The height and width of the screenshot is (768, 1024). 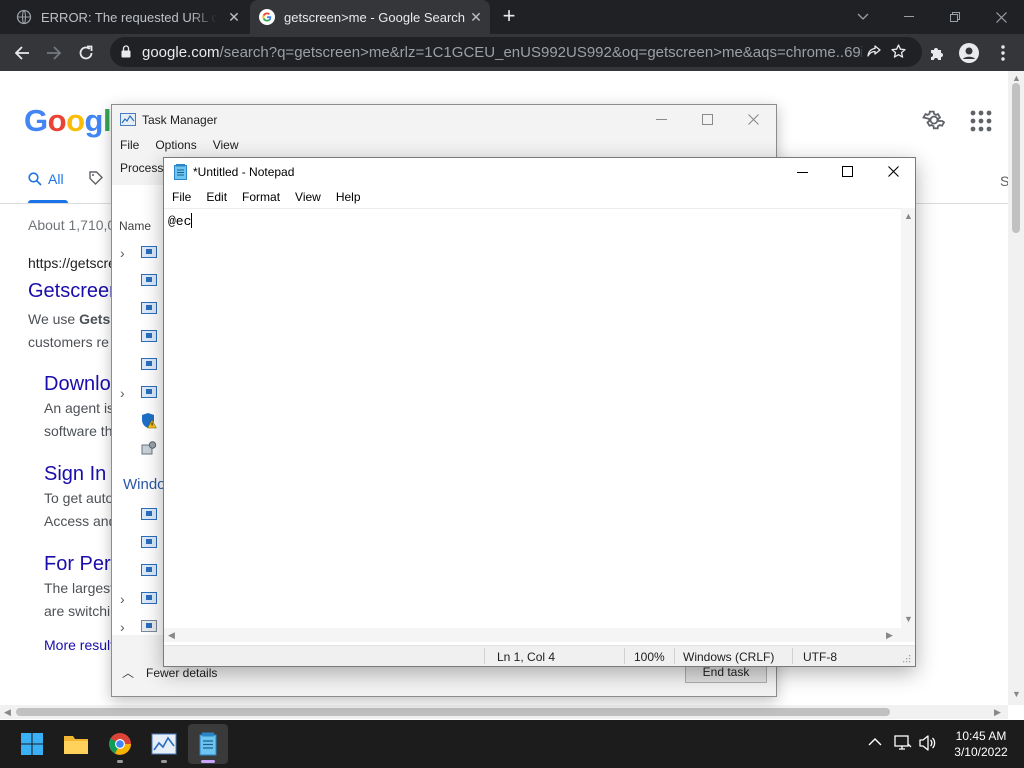 I want to click on search-tools-label: S, so click(x=1004, y=181).